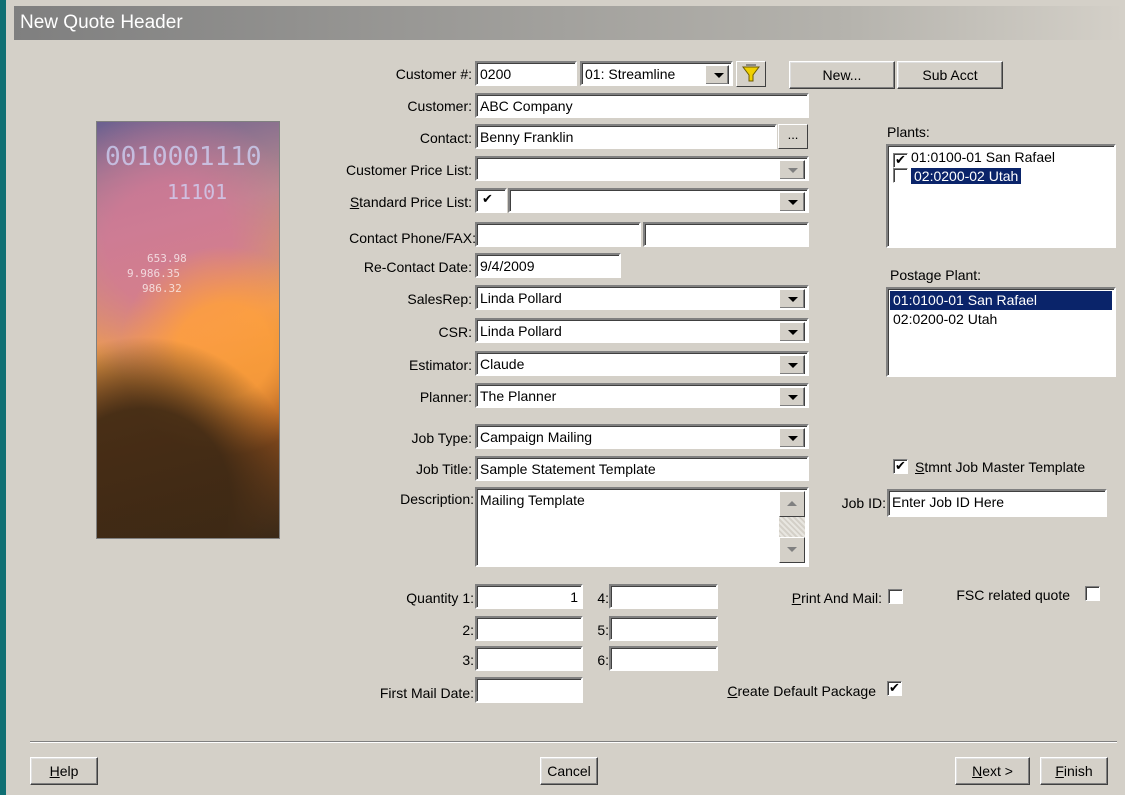 The width and height of the screenshot is (1125, 795). I want to click on job-id-input: Enter Job ID Here, so click(997, 503).